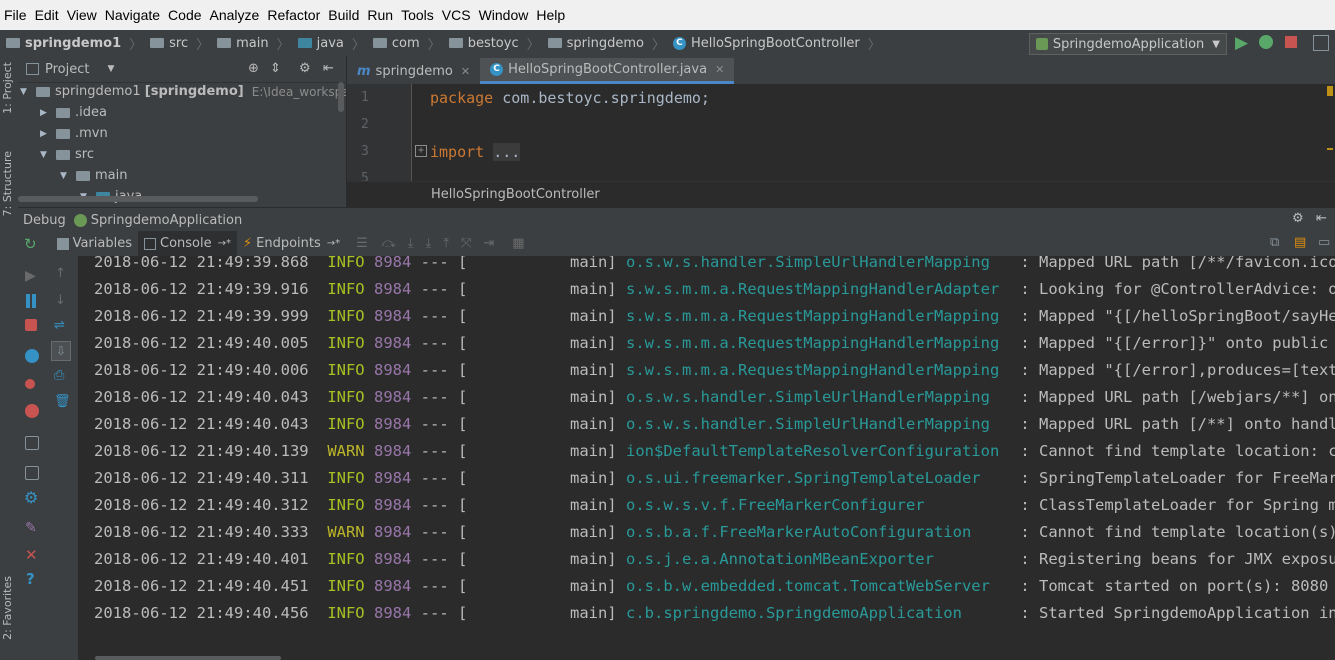  I want to click on menu-run: Run, so click(380, 15).